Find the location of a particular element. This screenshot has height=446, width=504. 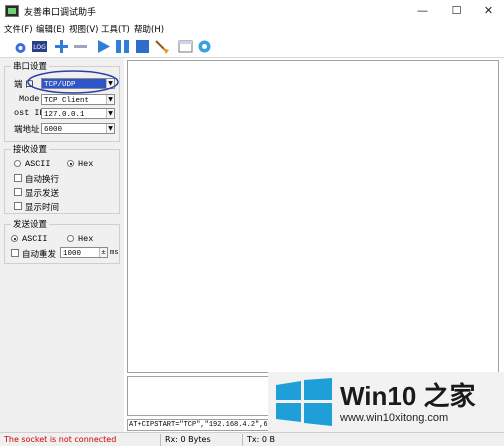

mode-label: Mode is located at coordinates (29, 99).